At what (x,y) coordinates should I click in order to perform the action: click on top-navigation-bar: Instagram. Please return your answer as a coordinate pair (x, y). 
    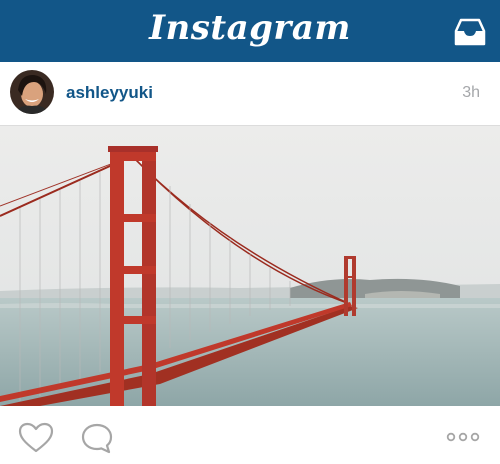
    Looking at the image, I should click on (250, 31).